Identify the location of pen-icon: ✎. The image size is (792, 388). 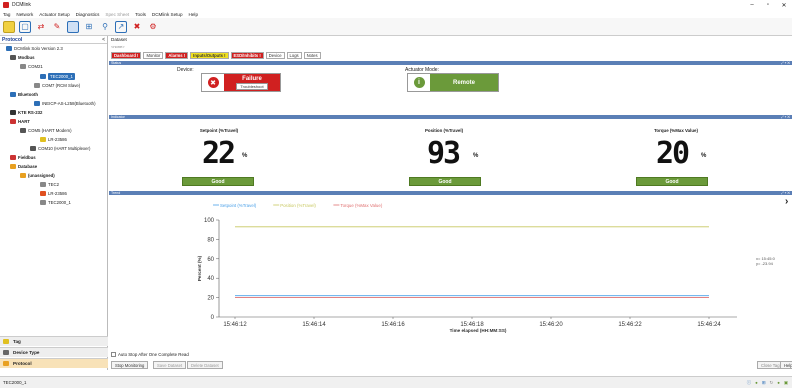
(57, 27).